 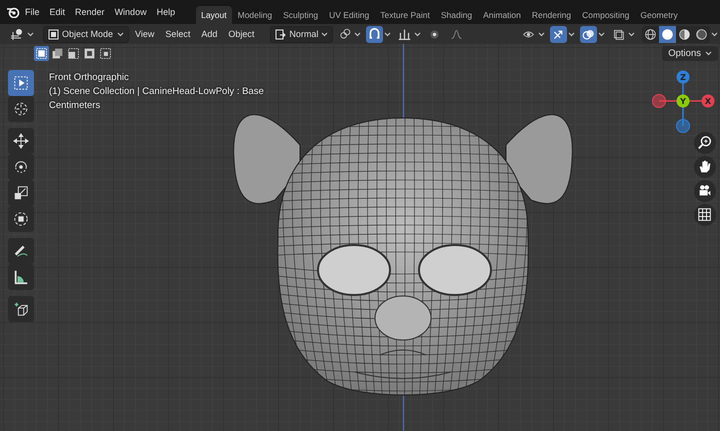 I want to click on orientation-icon, so click(x=280, y=34).